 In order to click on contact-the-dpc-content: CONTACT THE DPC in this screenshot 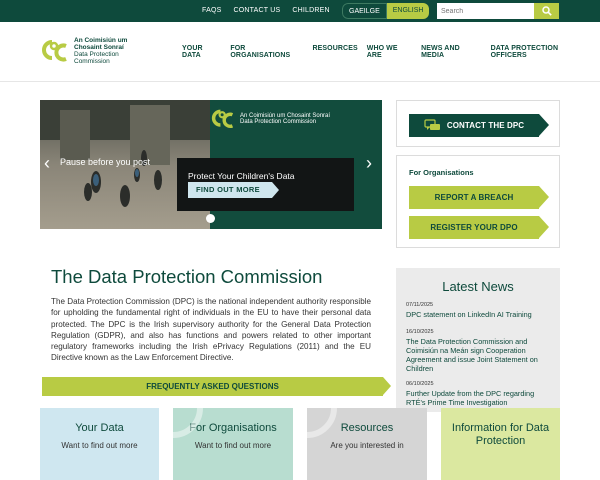, I will do `click(474, 125)`.